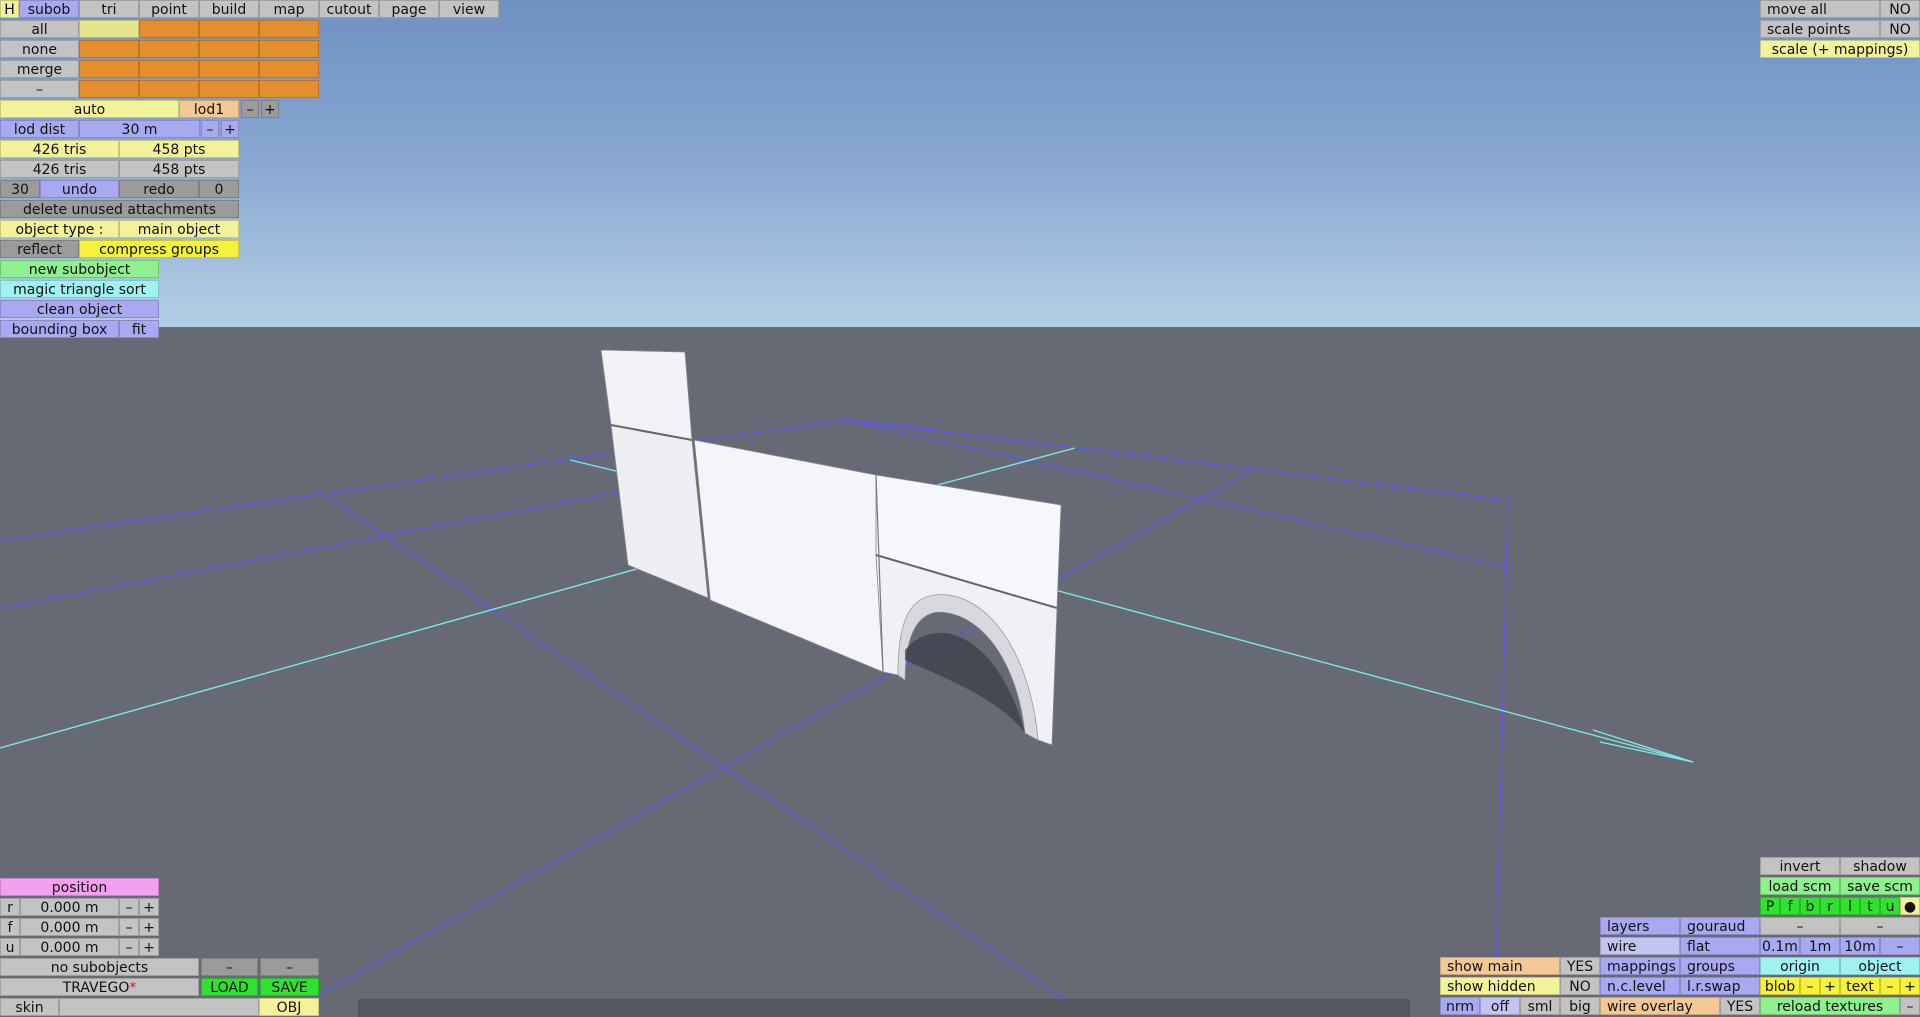 The image size is (1920, 1017). Describe the element at coordinates (79, 189) in the screenshot. I see `undo-button: undo` at that location.